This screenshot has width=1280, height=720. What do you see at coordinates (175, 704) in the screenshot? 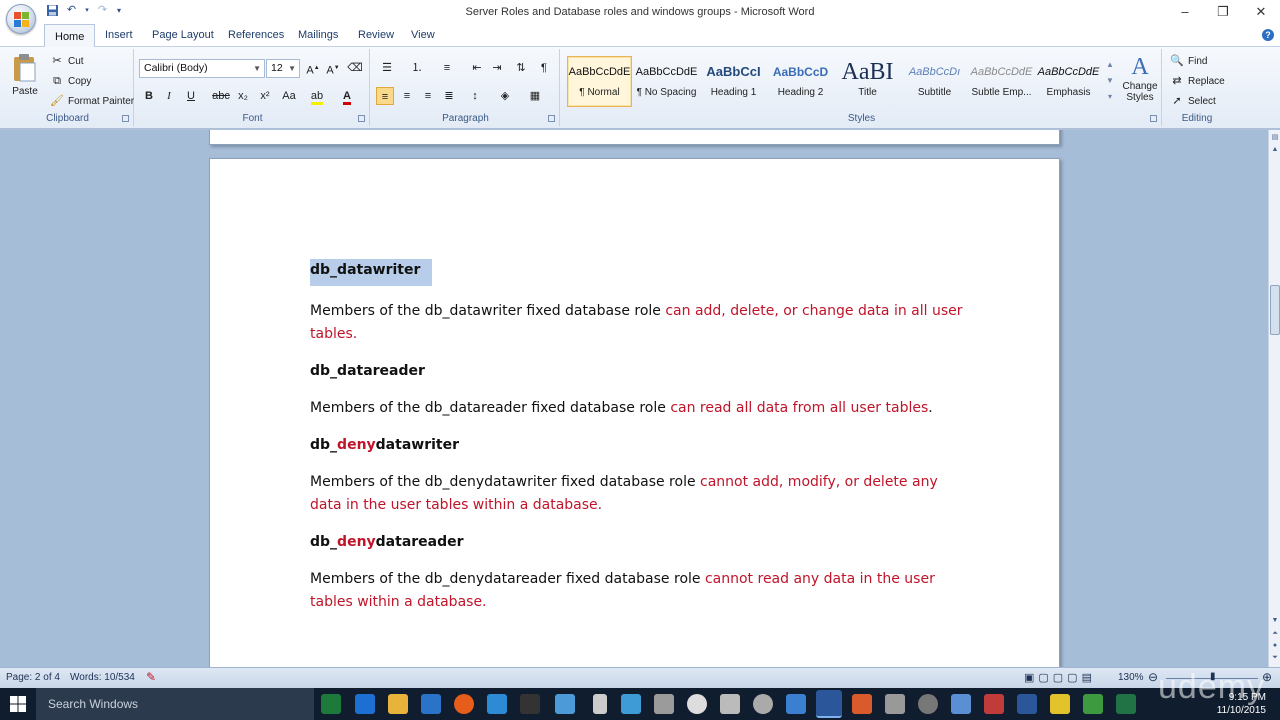
I see `taskbar-search: Search Windows` at bounding box center [175, 704].